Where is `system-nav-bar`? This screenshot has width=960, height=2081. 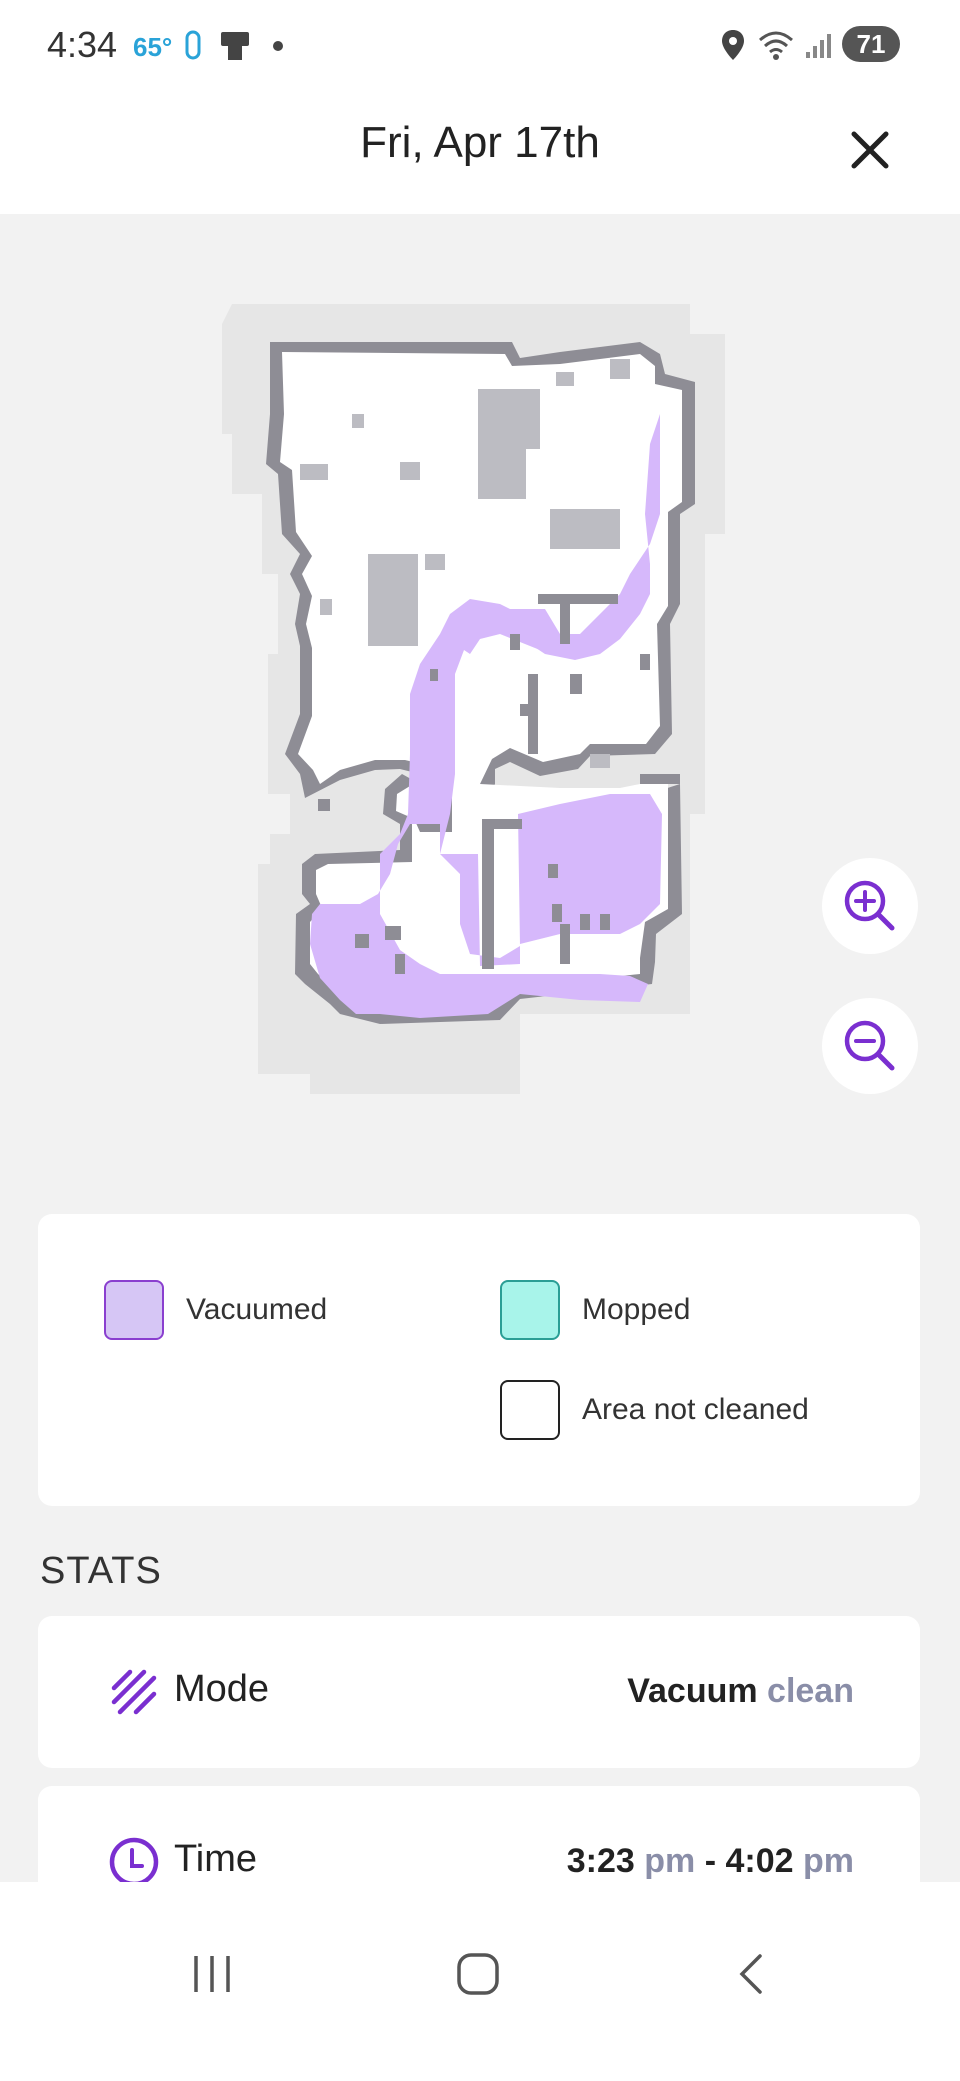
system-nav-bar is located at coordinates (480, 1981).